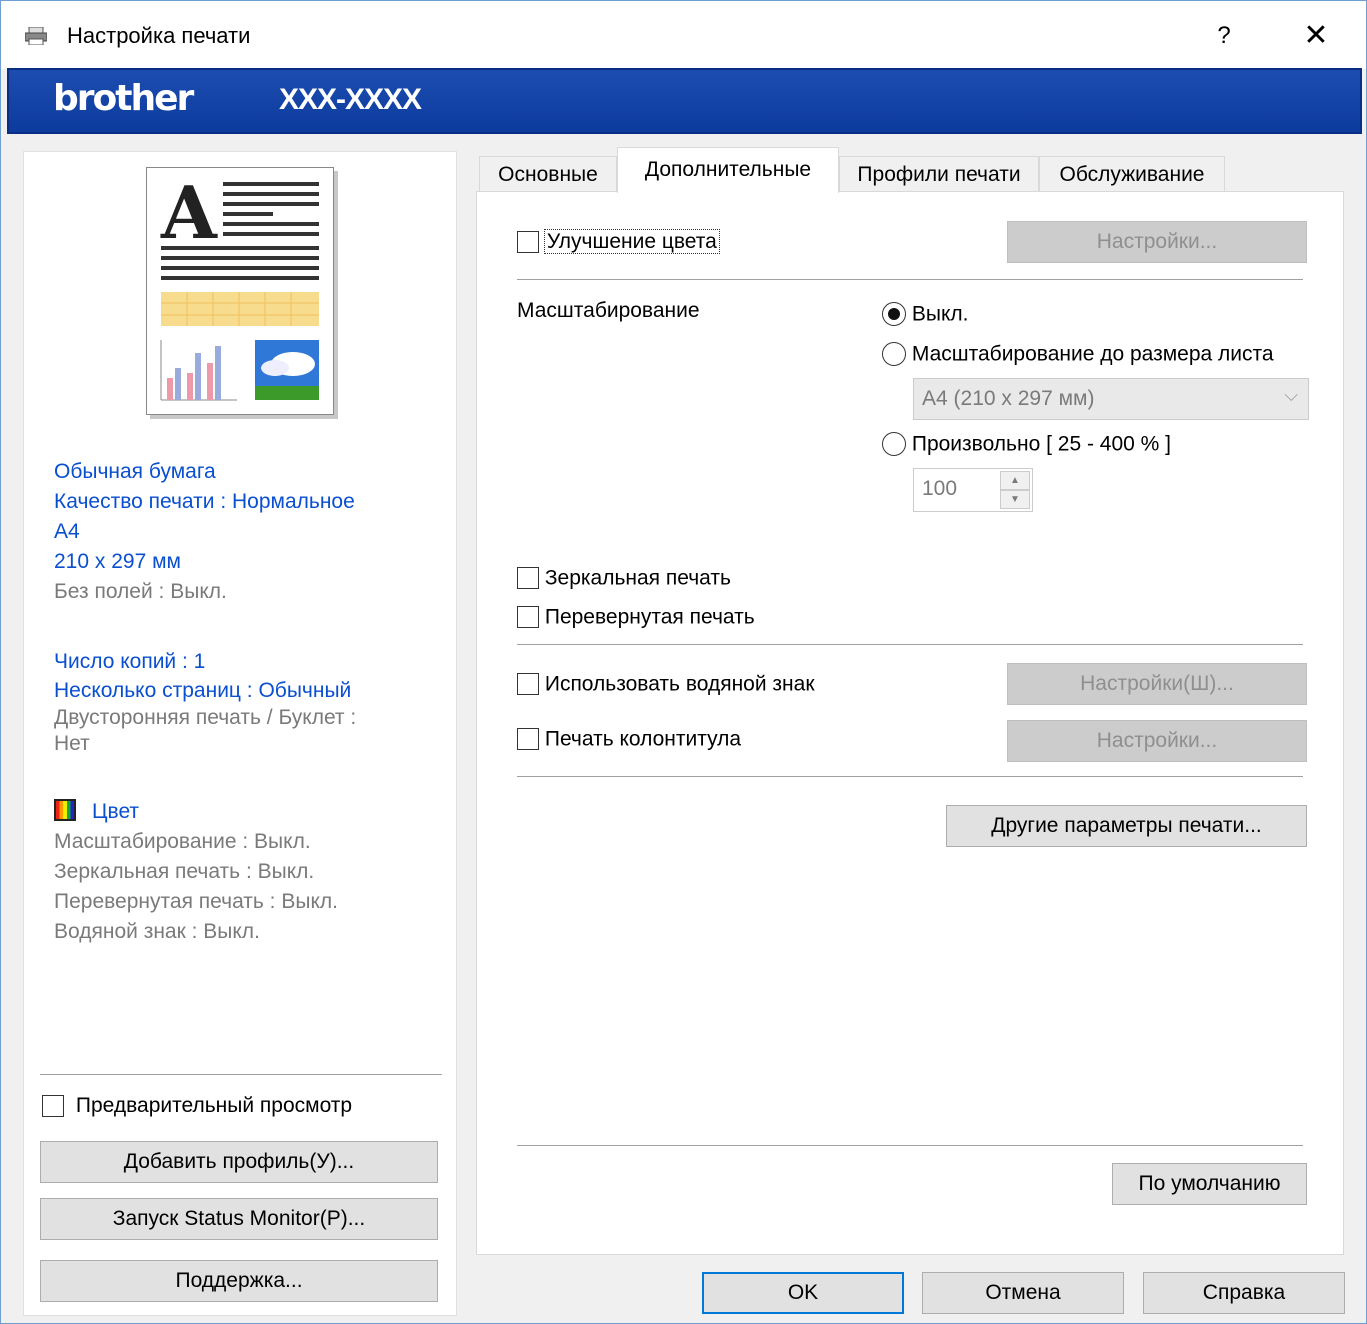  What do you see at coordinates (204, 501) in the screenshot?
I see `print-quality: Качество печати : Нормальное` at bounding box center [204, 501].